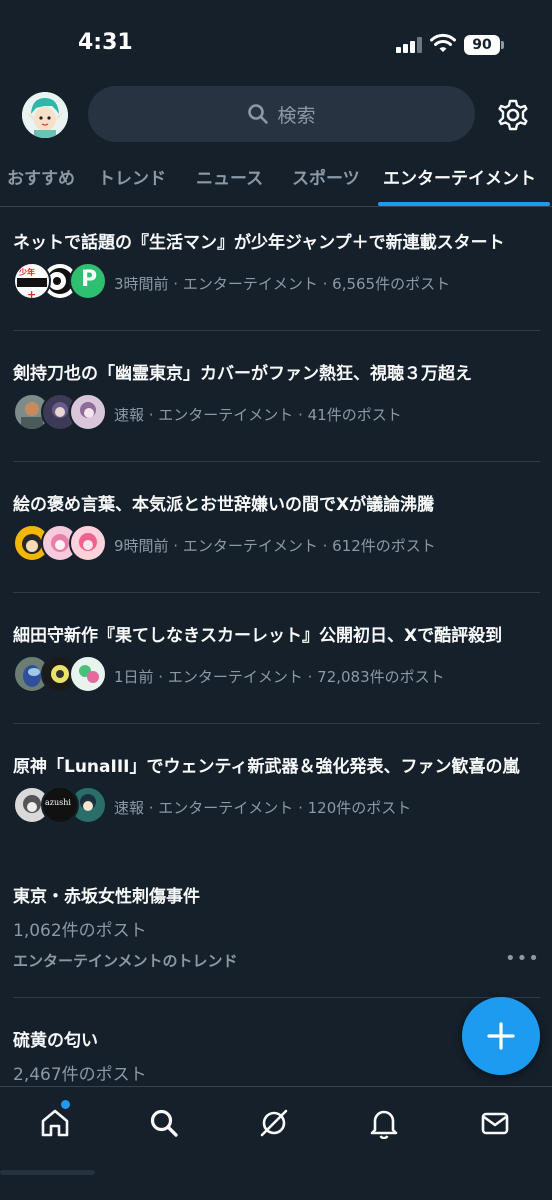 The image size is (552, 1200). What do you see at coordinates (105, 42) in the screenshot?
I see `status-time: 4:31` at bounding box center [105, 42].